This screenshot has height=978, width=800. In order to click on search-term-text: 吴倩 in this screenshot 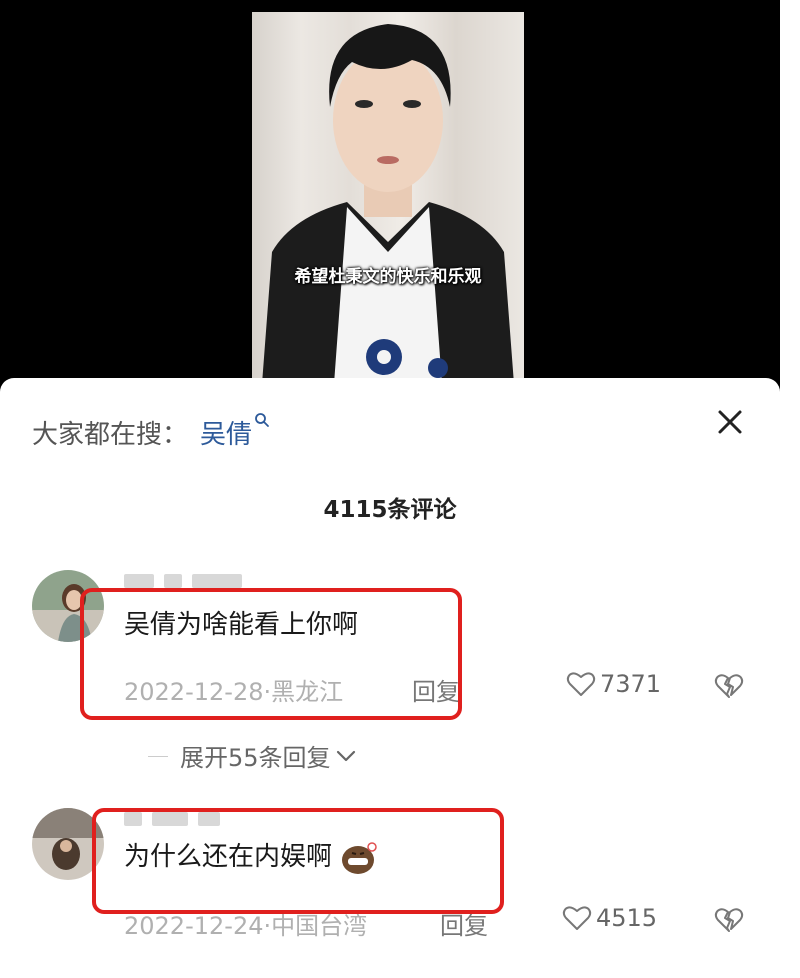, I will do `click(226, 435)`.